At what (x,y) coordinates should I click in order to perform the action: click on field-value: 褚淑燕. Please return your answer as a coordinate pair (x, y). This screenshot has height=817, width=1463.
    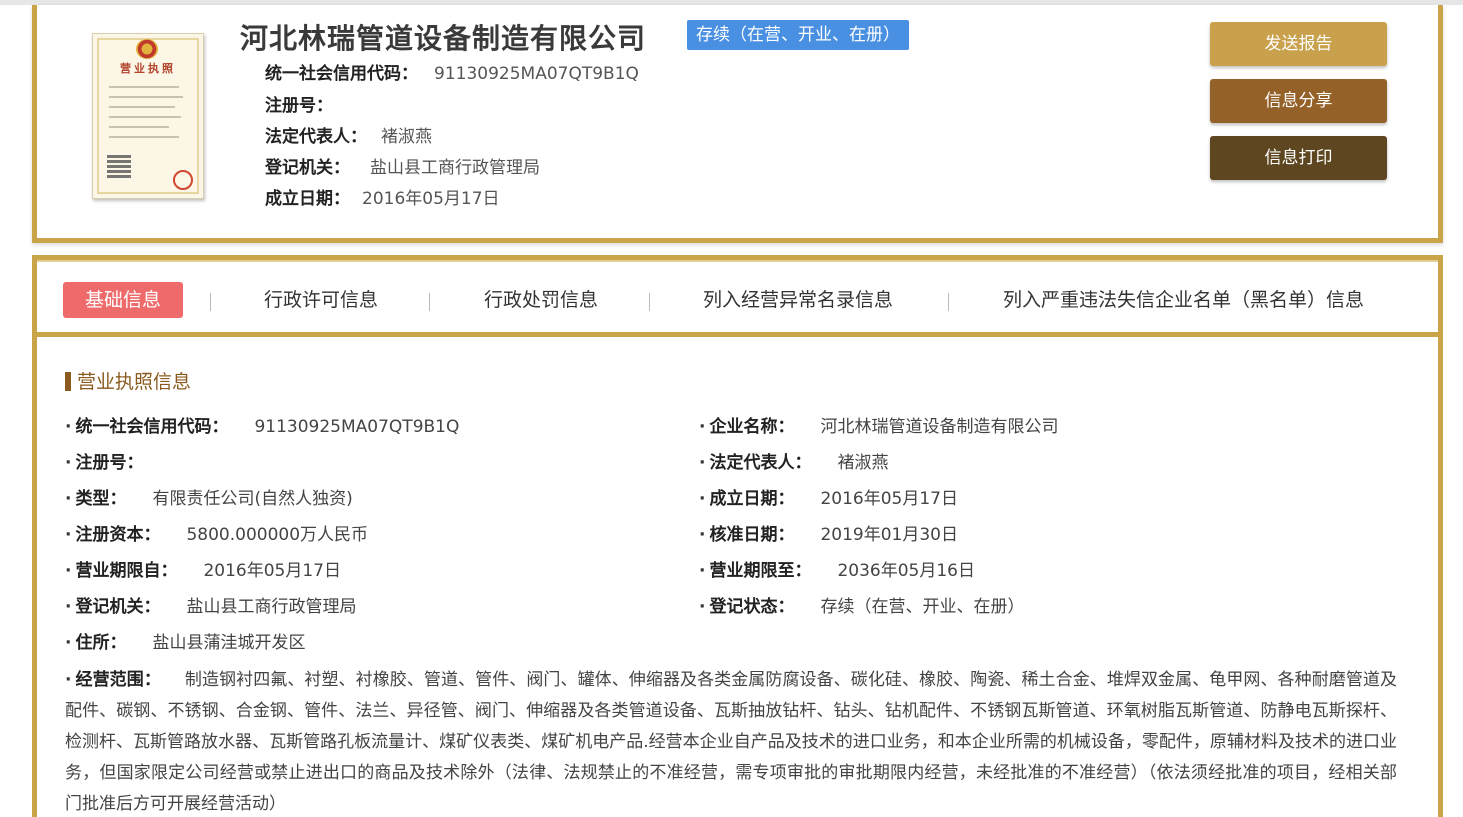
    Looking at the image, I should click on (863, 463).